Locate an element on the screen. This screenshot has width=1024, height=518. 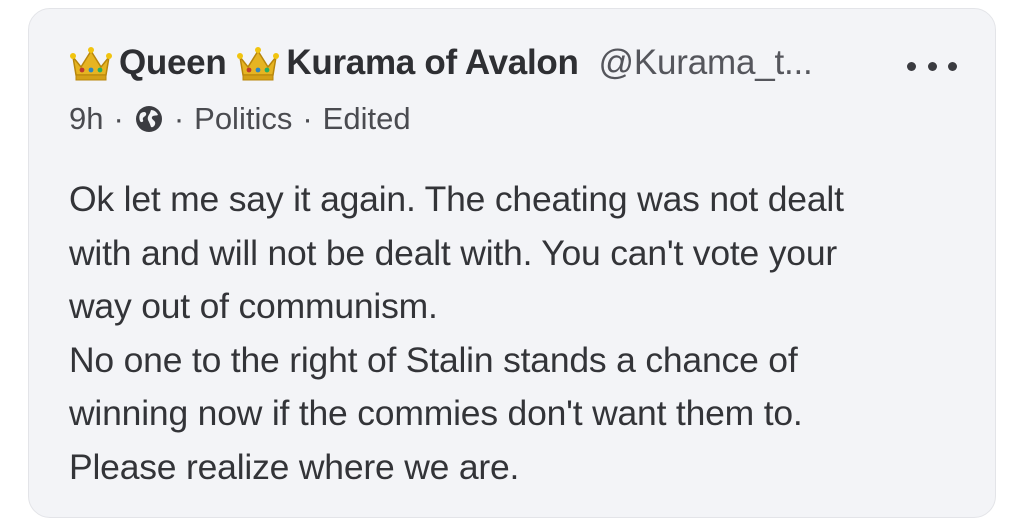
post-edited-status: Edited is located at coordinates (367, 119).